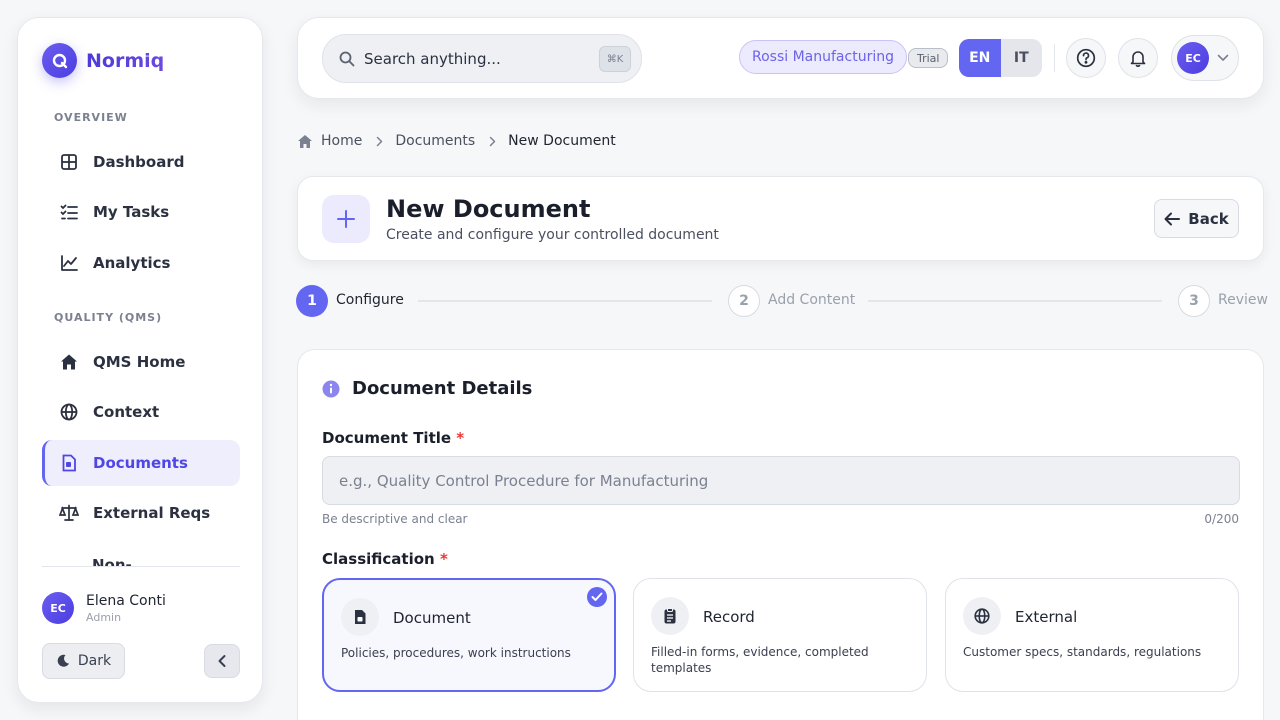  I want to click on document-title-label: Document Title *, so click(393, 438).